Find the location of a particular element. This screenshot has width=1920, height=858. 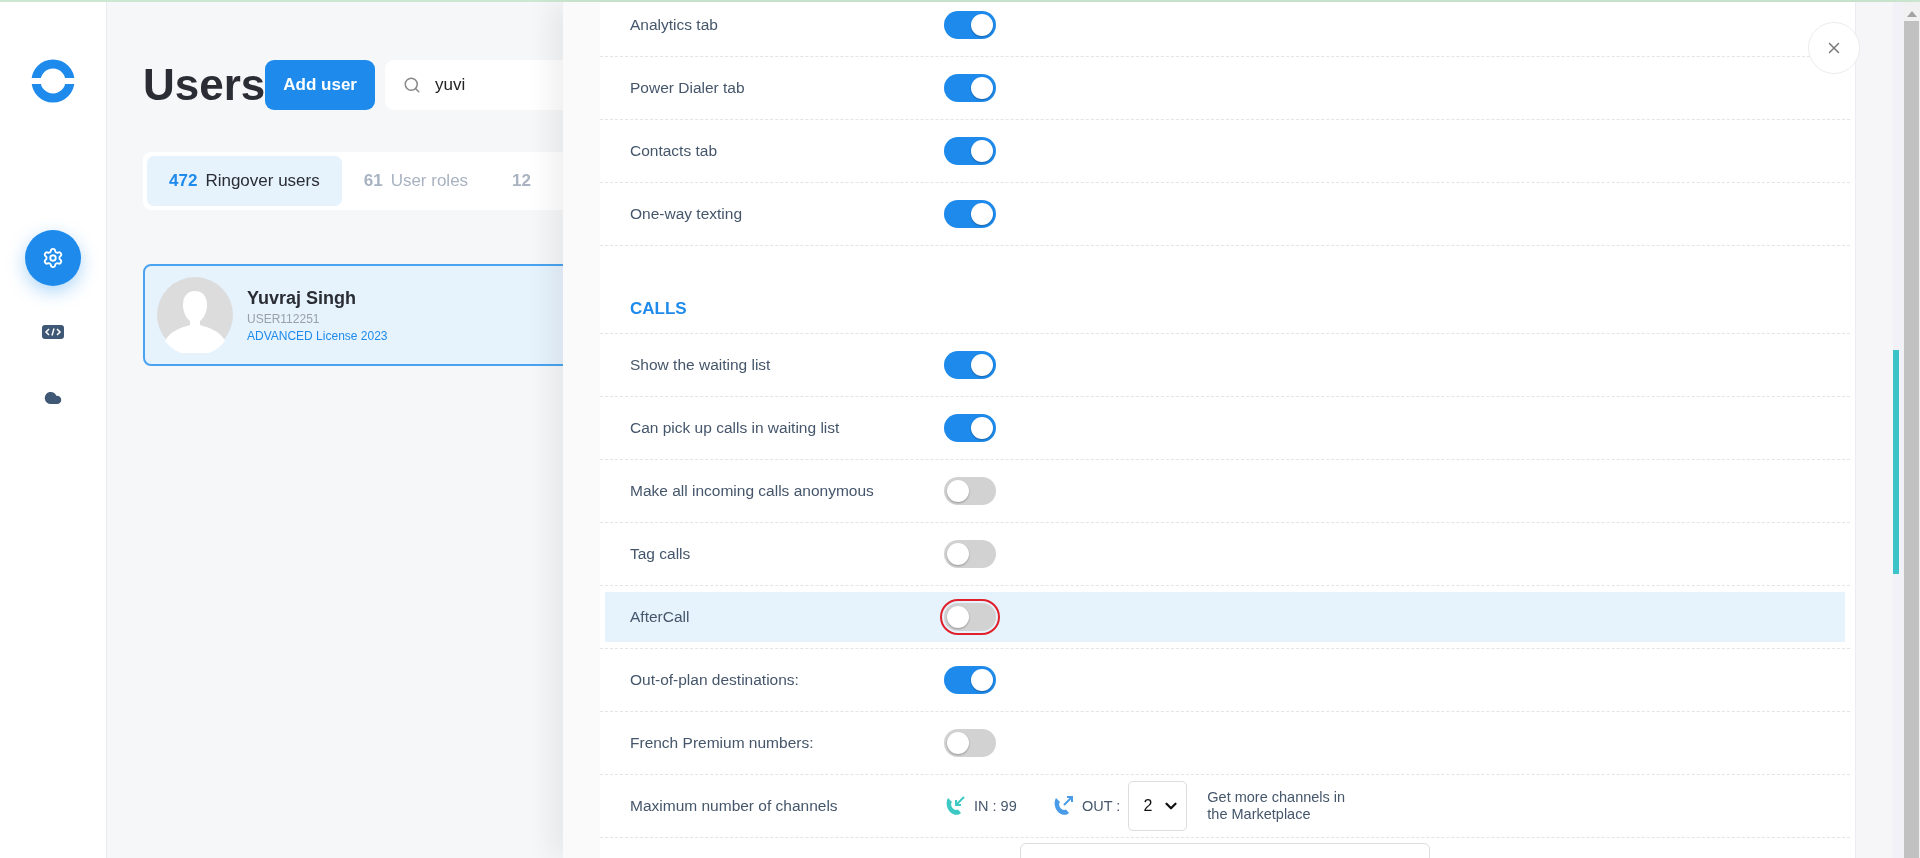

search-field: yuvi is located at coordinates (474, 85).